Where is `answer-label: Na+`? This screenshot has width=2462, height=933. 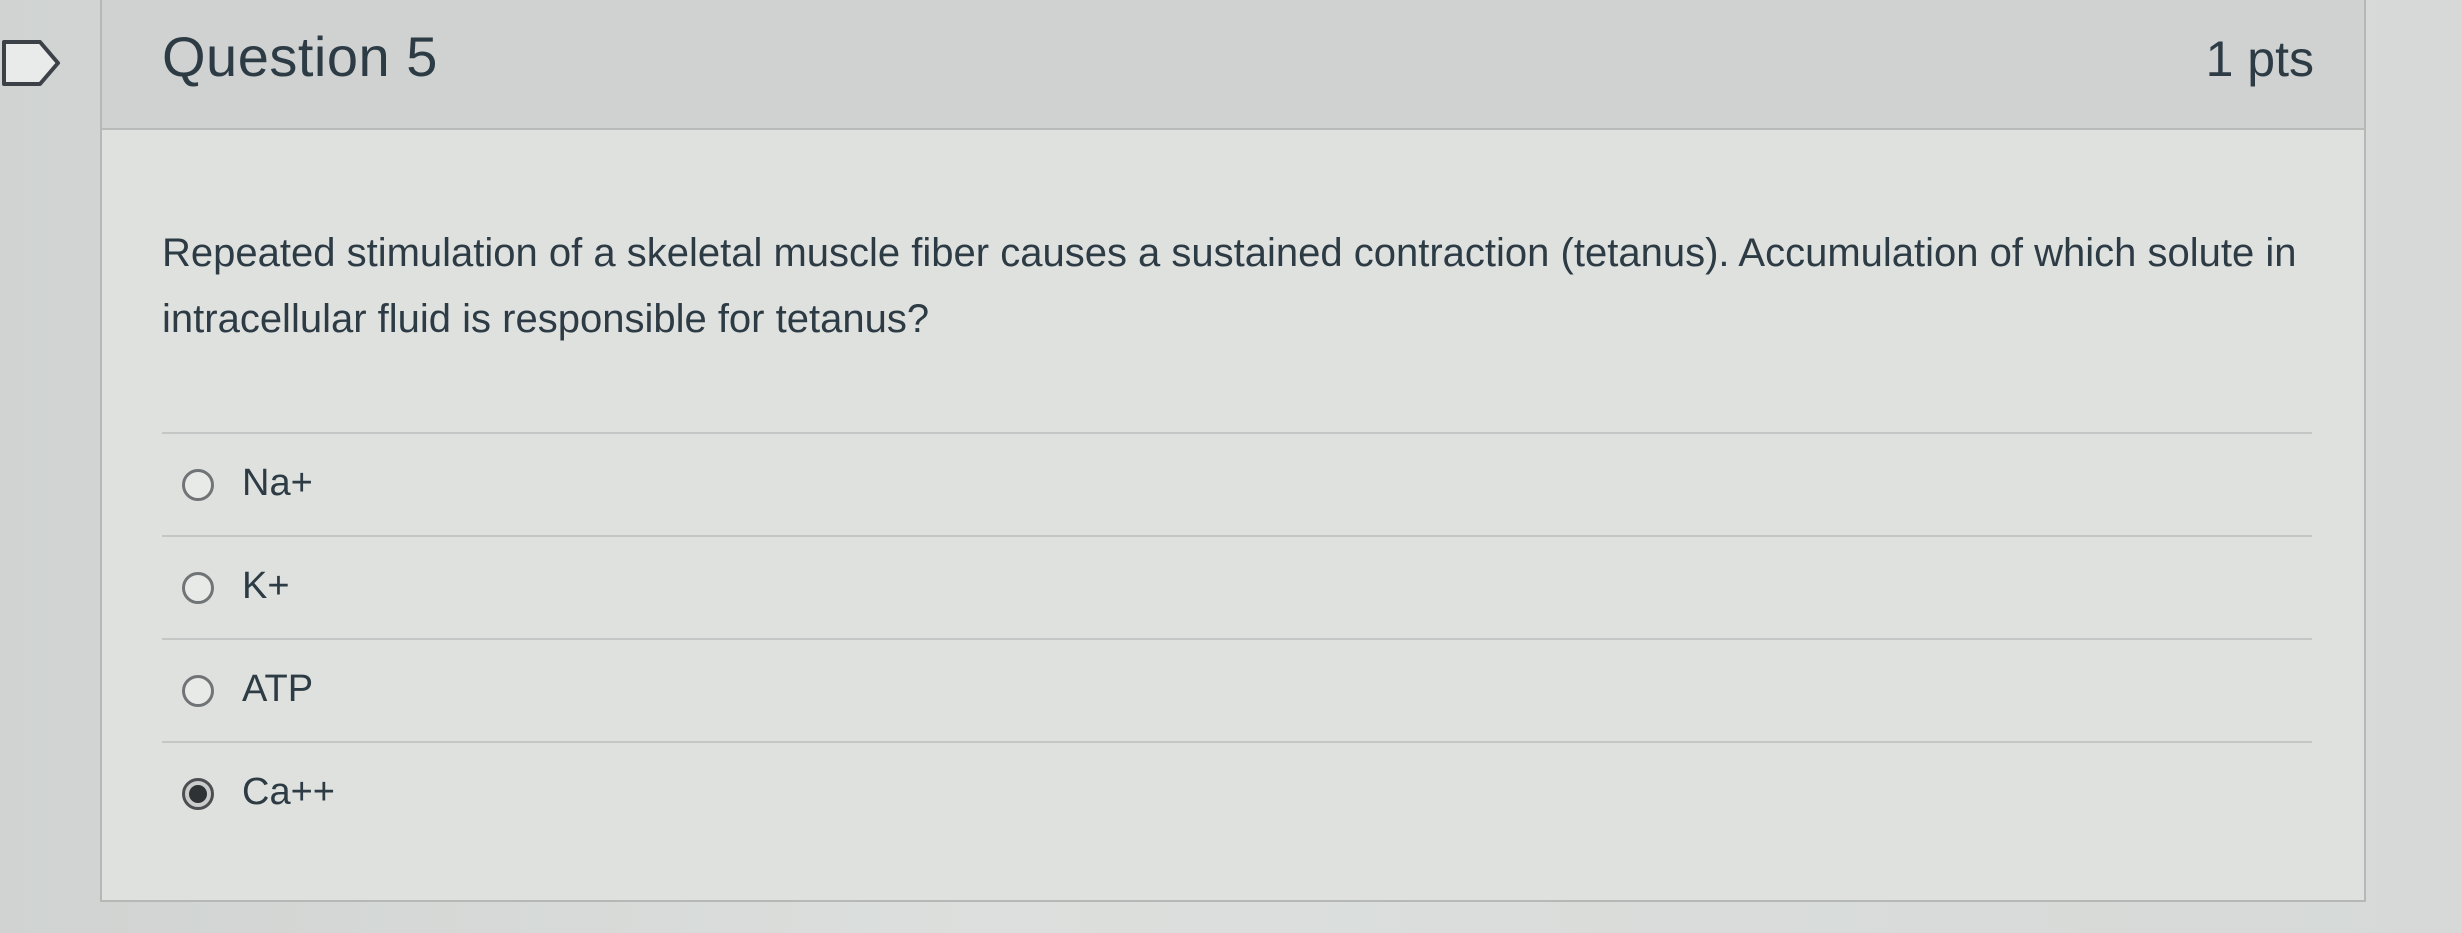 answer-label: Na+ is located at coordinates (277, 483).